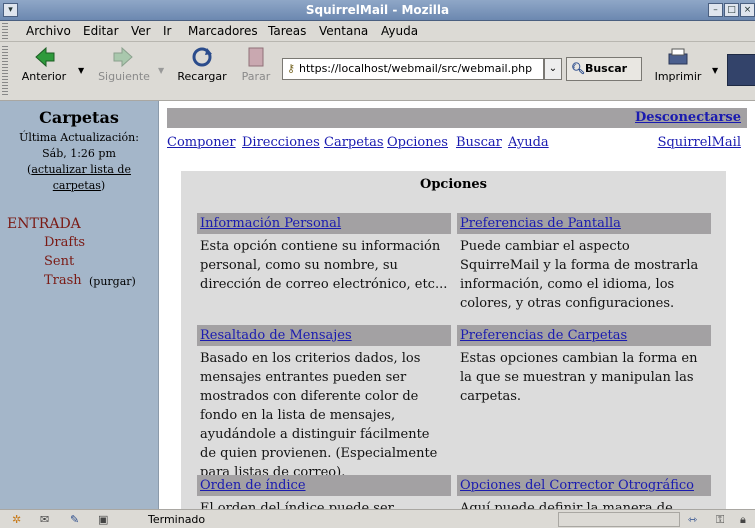  Describe the element at coordinates (281, 142) in the screenshot. I see `link-addresses: Direcciones` at that location.